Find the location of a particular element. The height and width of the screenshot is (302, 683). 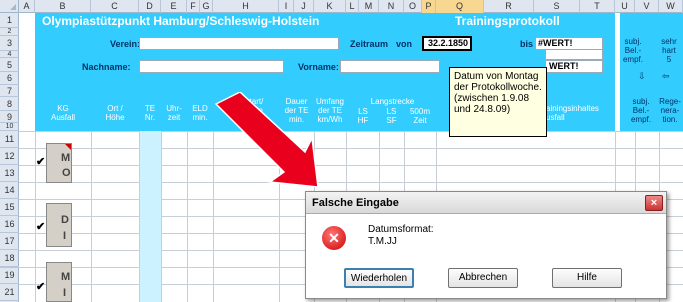

colhead-inhalt: ainingsinhaltes usfall is located at coordinates (572, 113).